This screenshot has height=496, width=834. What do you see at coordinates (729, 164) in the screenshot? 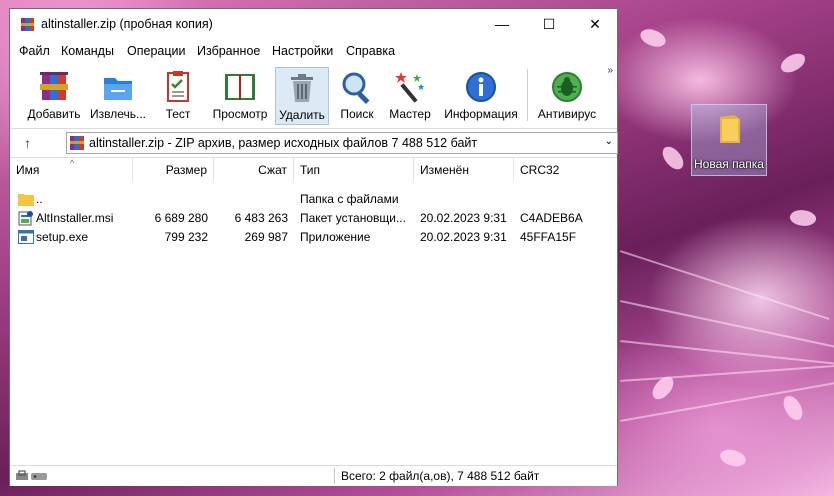
I see `desktop-folder-label: Новая папка` at bounding box center [729, 164].